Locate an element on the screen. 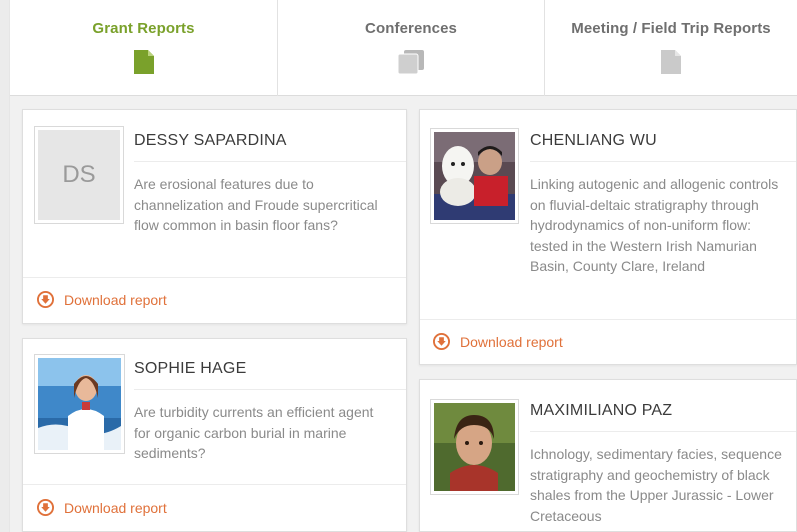 This screenshot has height=532, width=797. tab-meeting-field-trip-reports: Meeting / Field Trip Reports is located at coordinates (671, 48).